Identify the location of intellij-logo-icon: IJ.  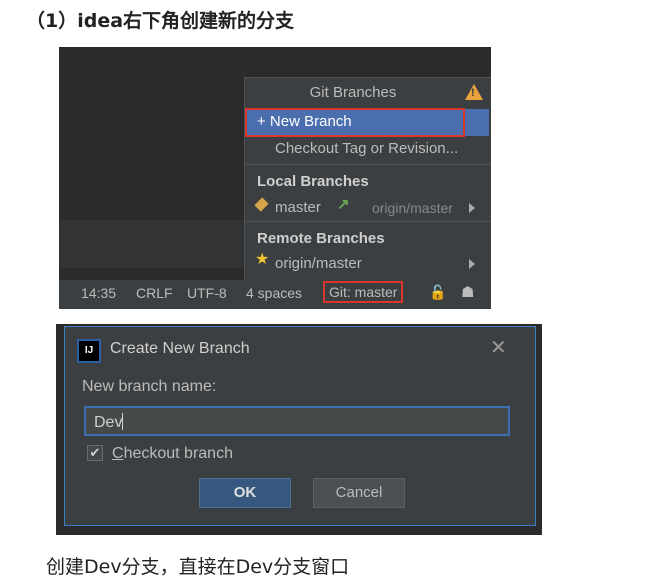
(89, 351).